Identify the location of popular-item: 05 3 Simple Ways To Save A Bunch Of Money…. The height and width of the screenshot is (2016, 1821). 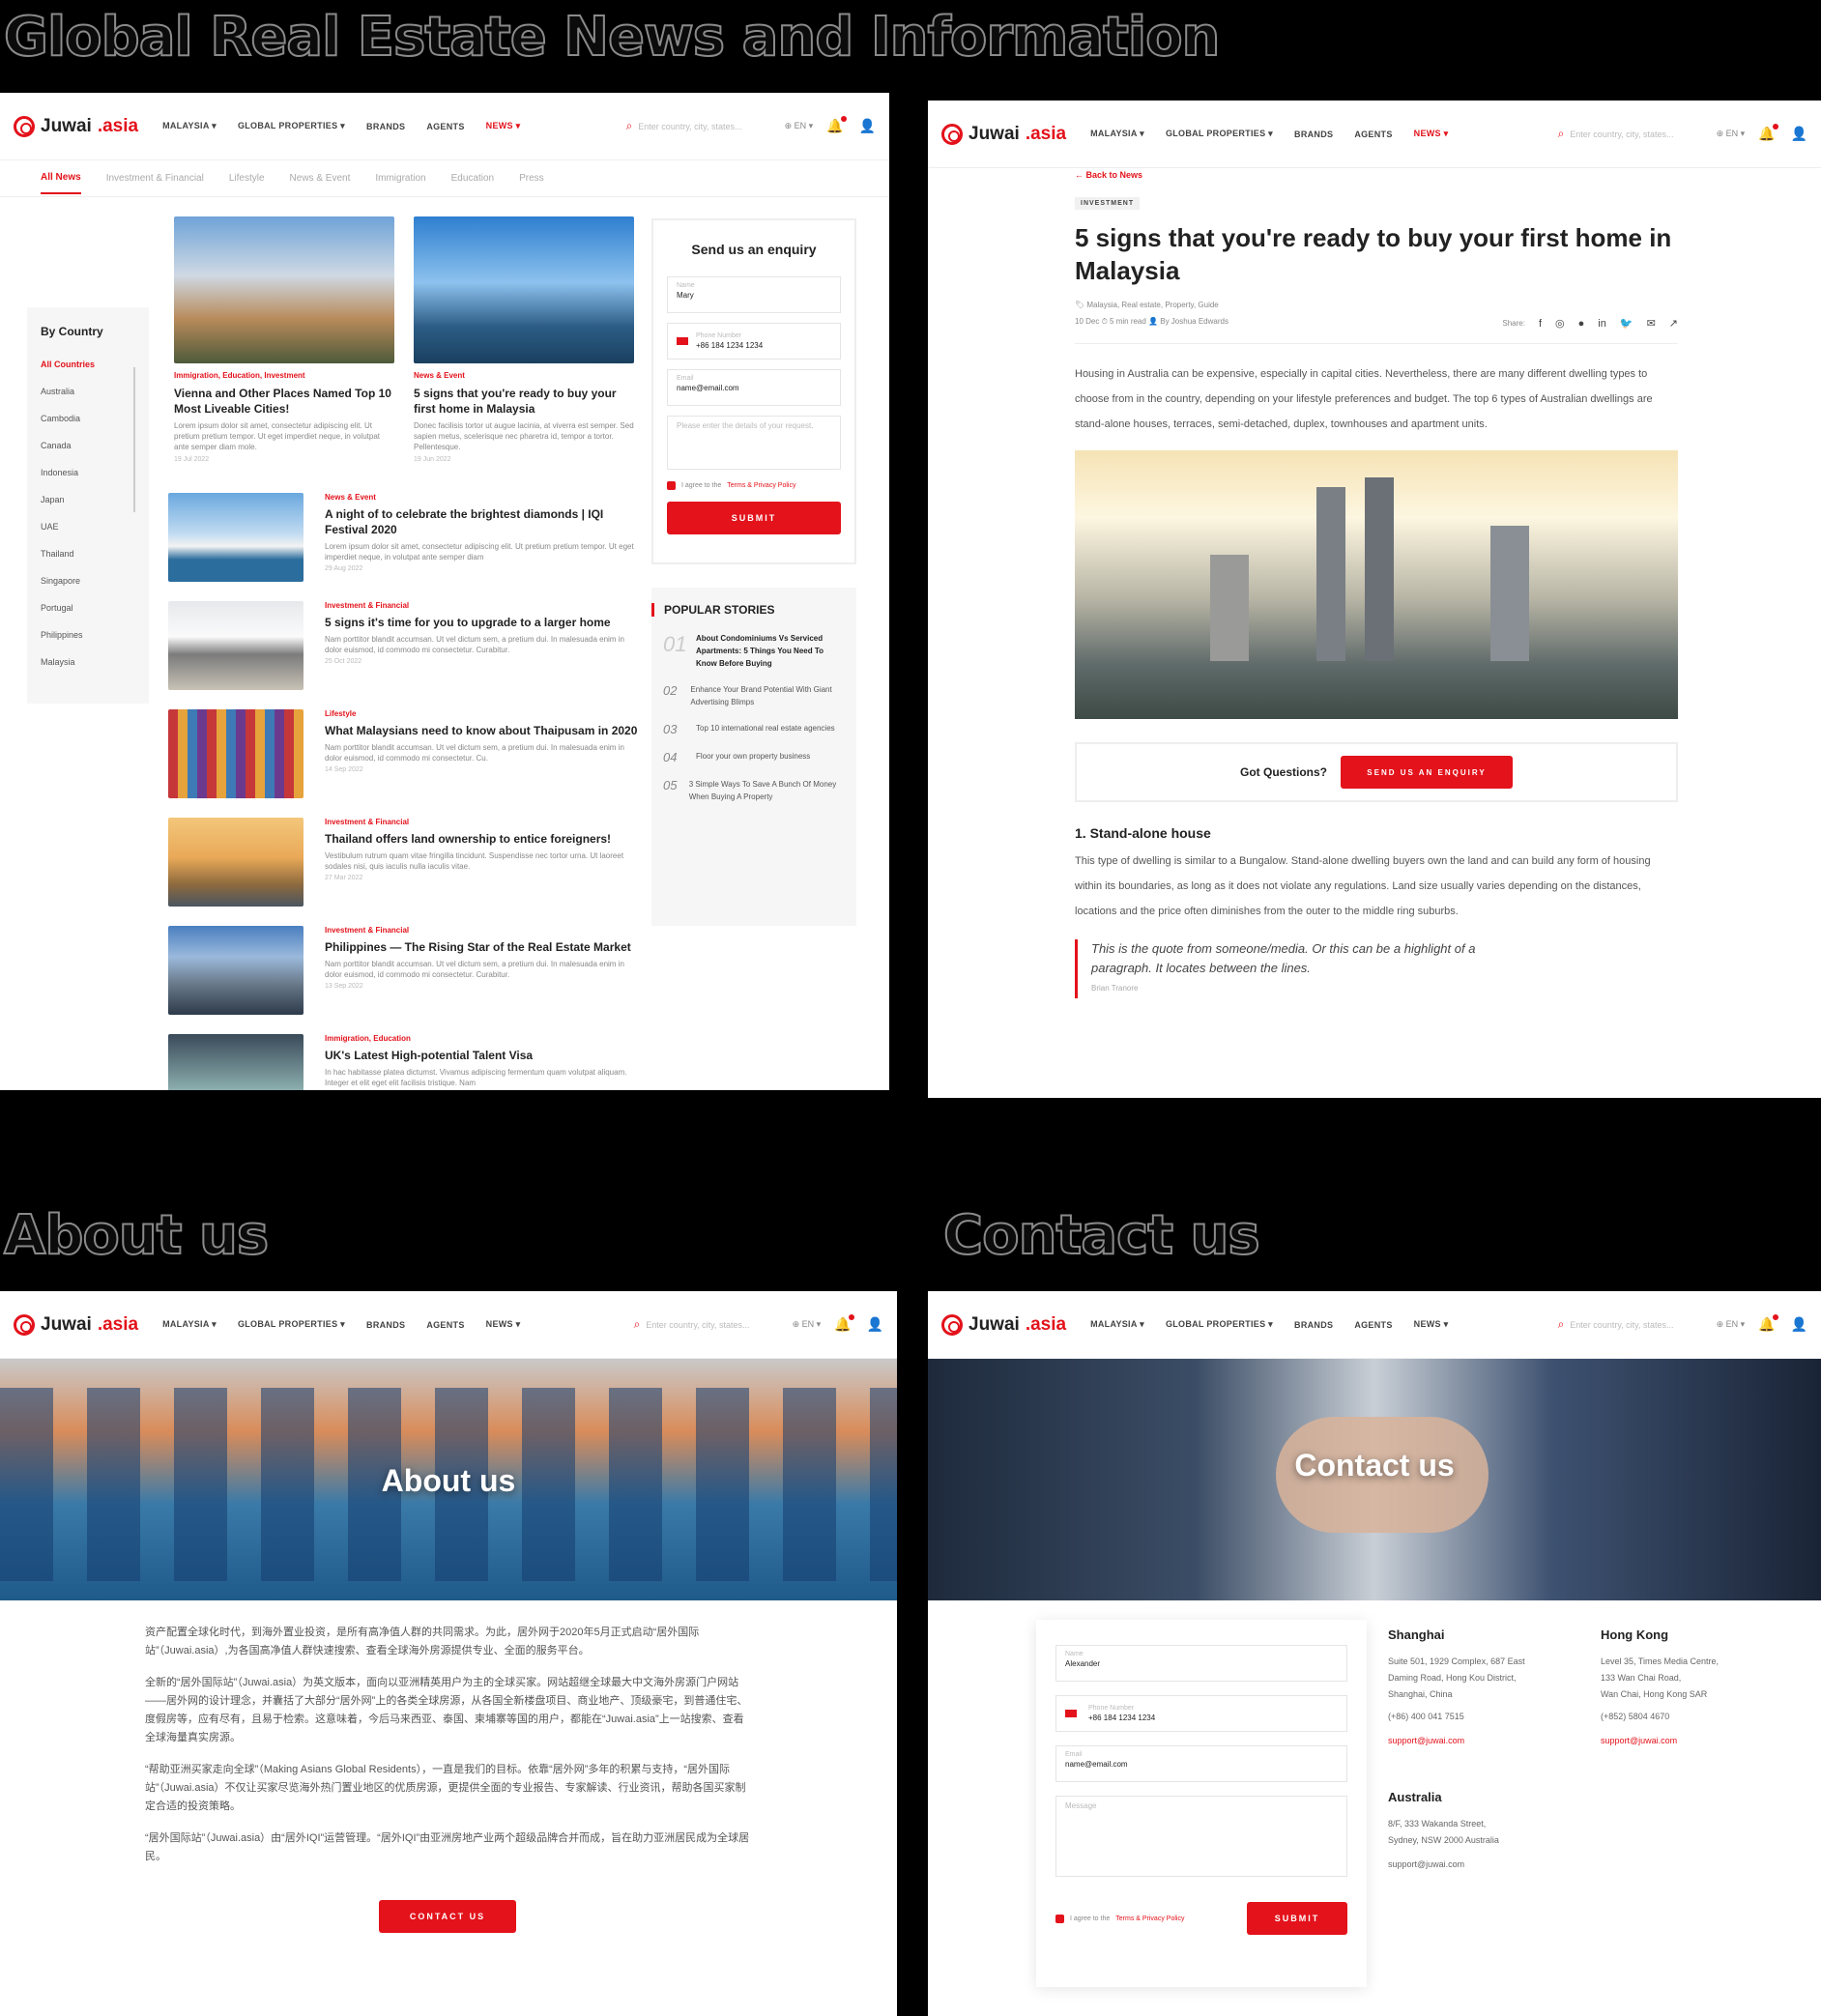
(754, 791).